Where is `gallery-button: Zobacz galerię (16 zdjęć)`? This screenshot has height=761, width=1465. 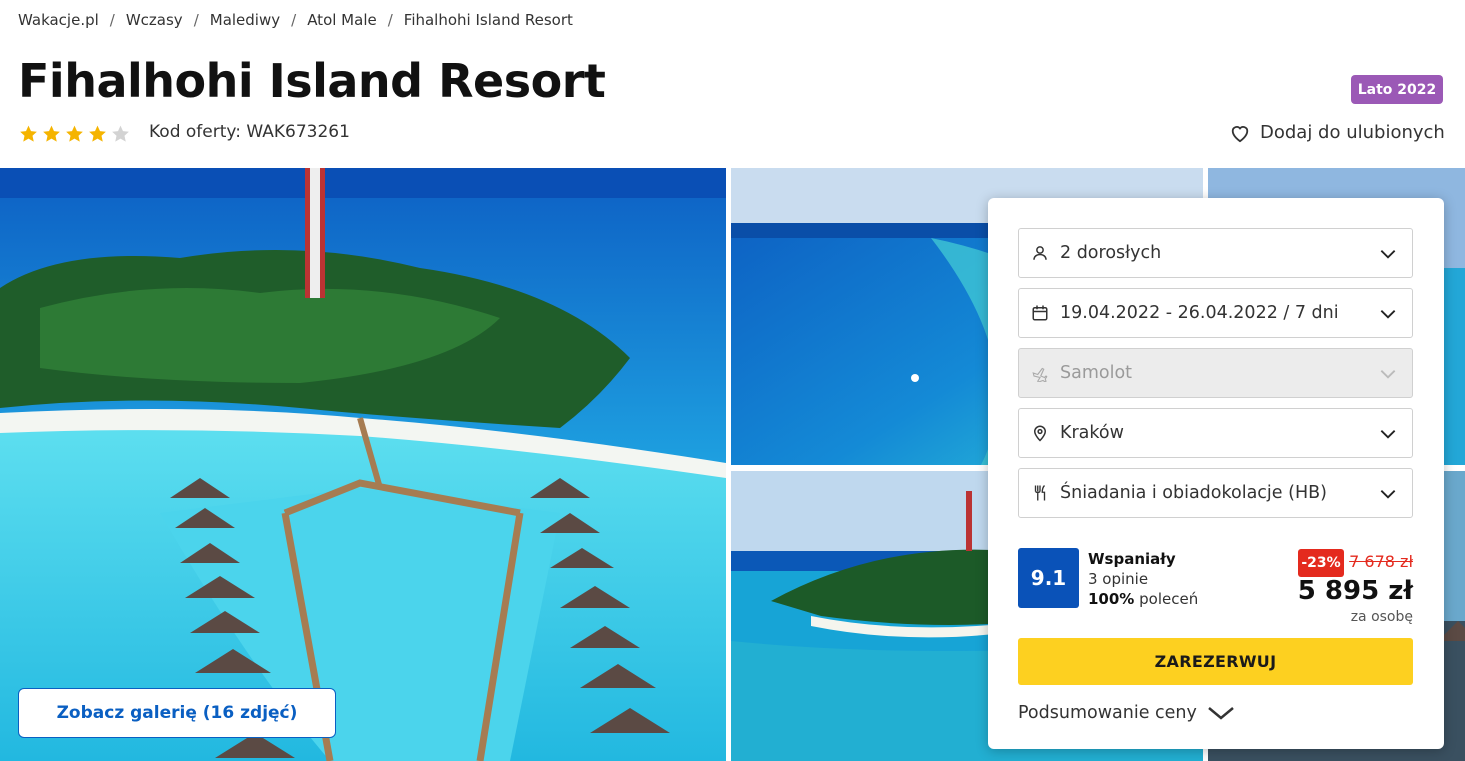
gallery-button: Zobacz galerię (16 zdjęć) is located at coordinates (177, 713).